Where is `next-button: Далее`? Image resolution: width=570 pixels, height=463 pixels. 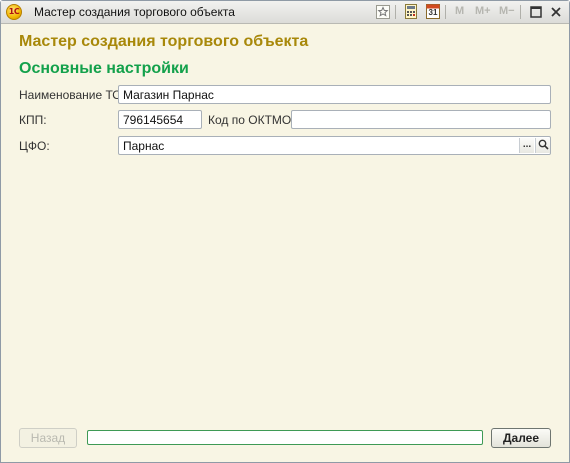 next-button: Далее is located at coordinates (521, 438).